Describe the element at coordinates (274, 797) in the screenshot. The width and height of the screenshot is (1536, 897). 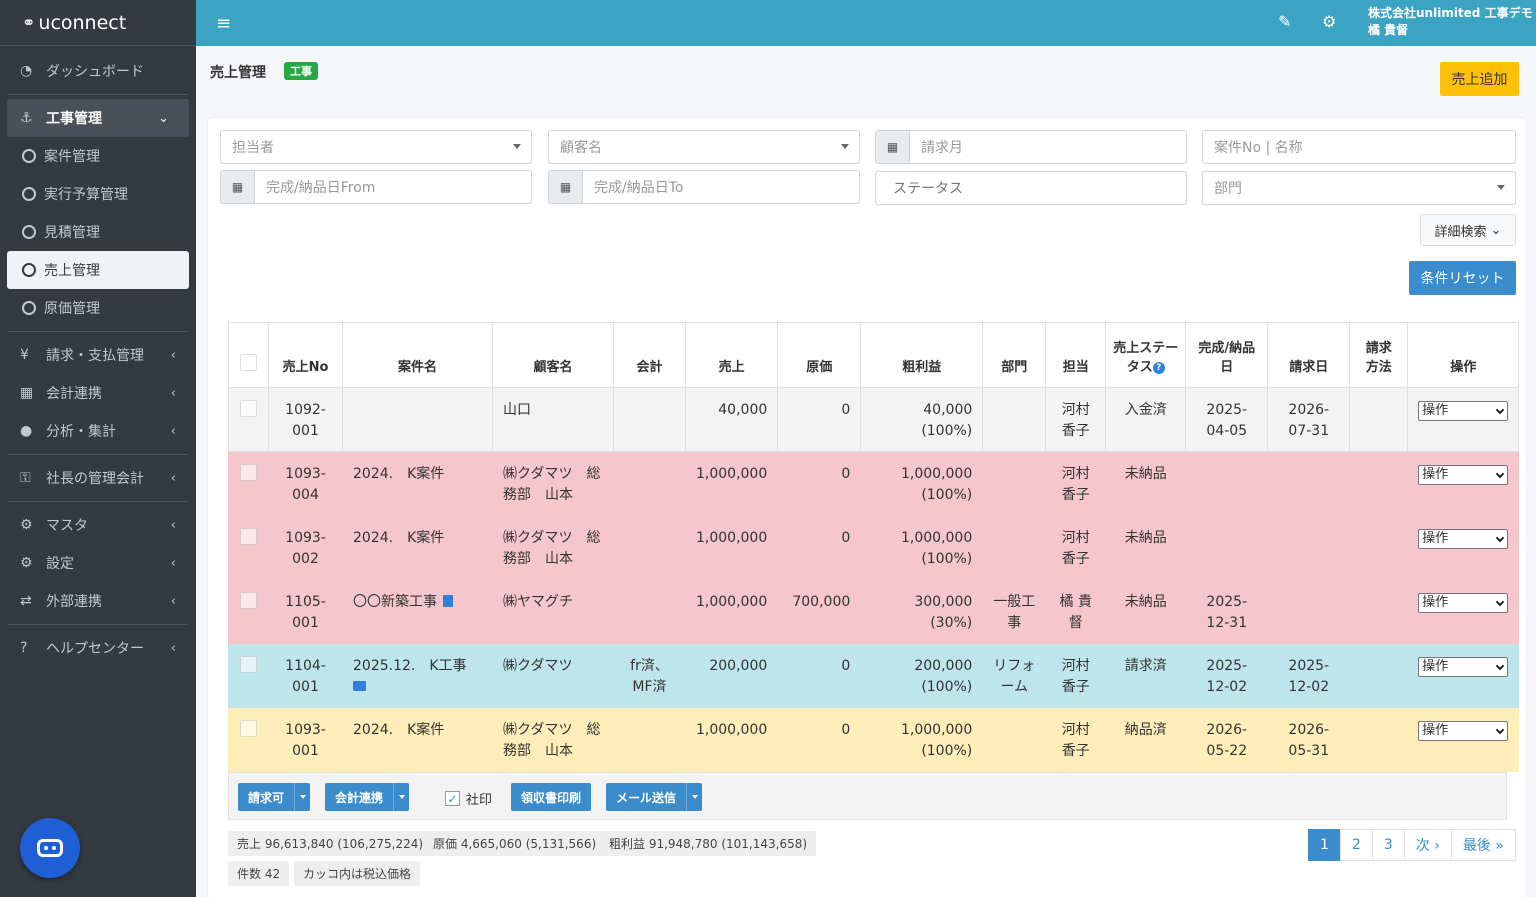
I see `seikyu-button: 請求可` at that location.